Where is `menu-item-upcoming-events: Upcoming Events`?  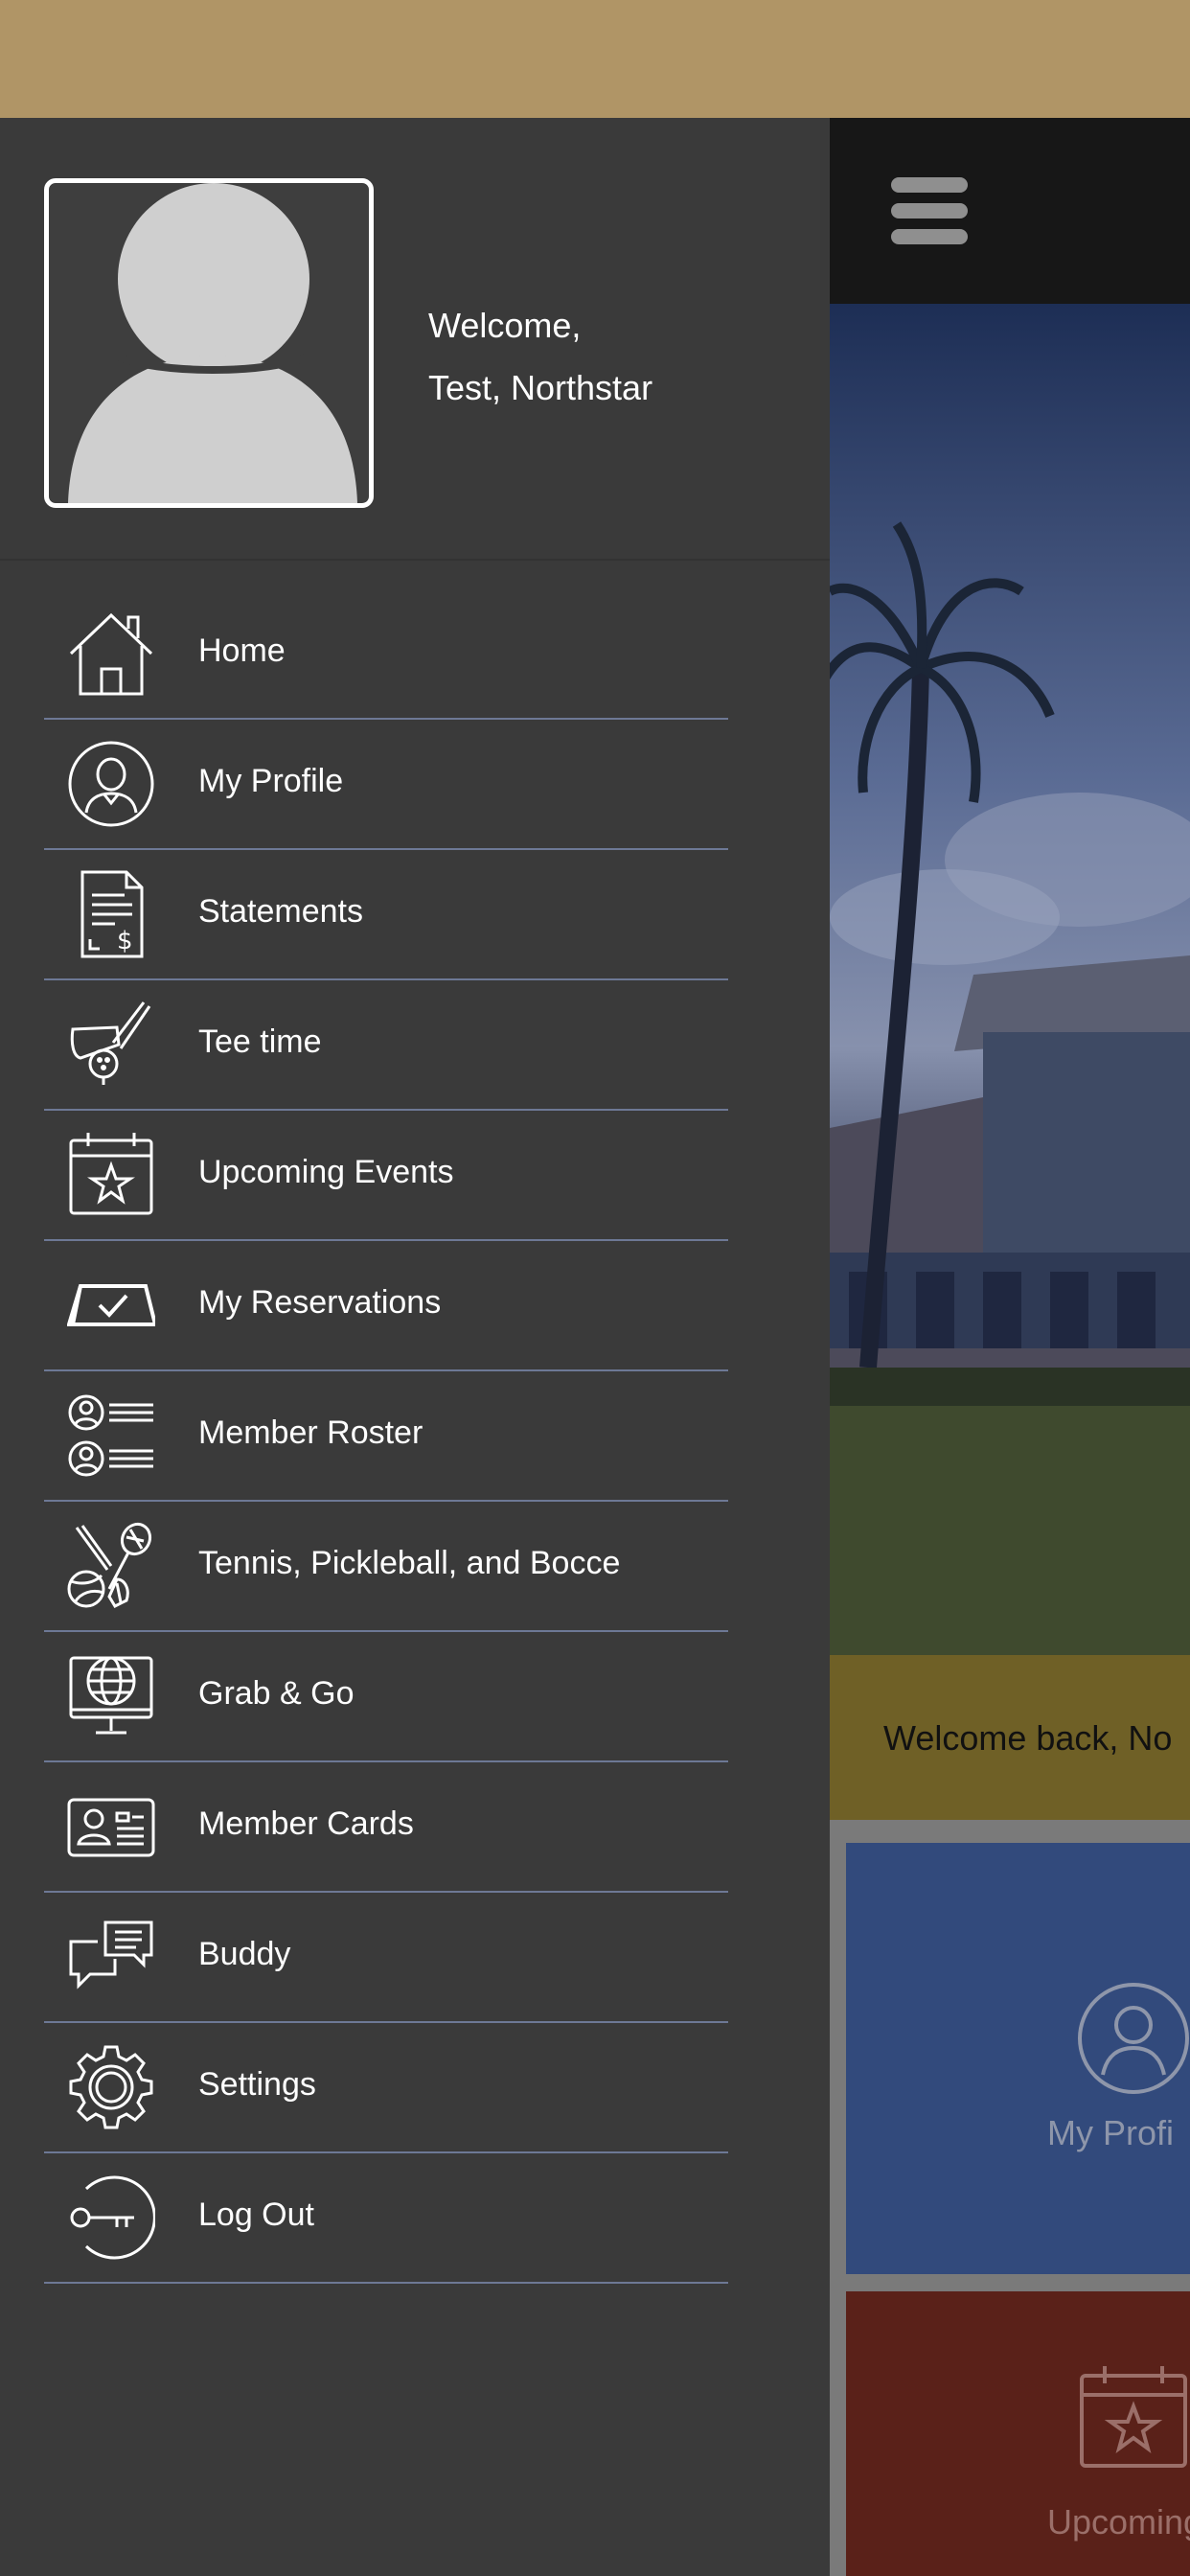 menu-item-upcoming-events: Upcoming Events is located at coordinates (386, 1176).